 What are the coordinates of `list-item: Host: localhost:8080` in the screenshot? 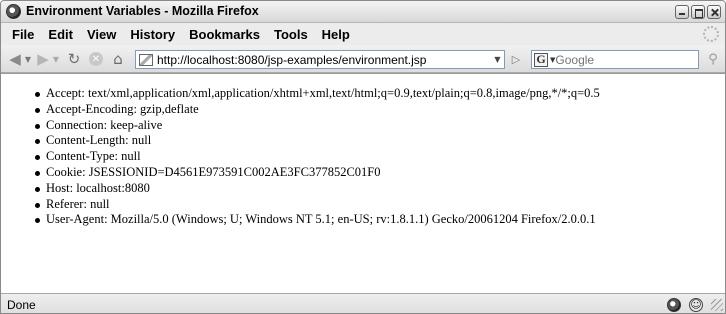 It's located at (317, 189).